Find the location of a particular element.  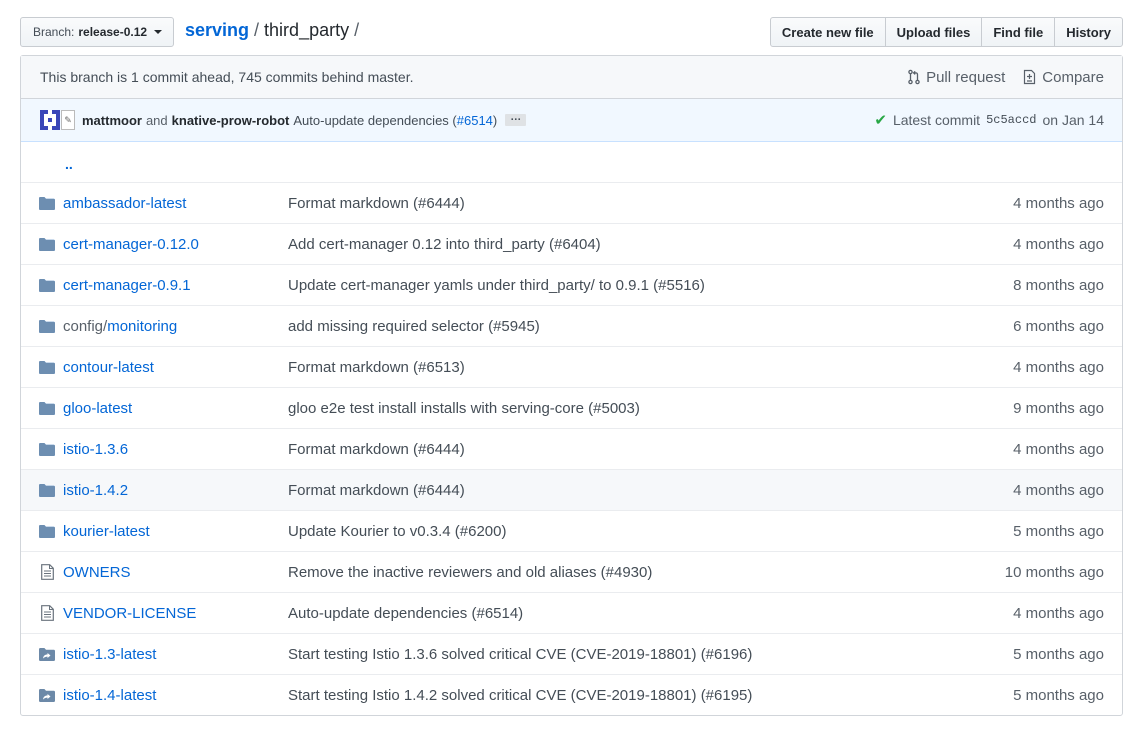

file-name-link: kourier-latest is located at coordinates (175, 531).